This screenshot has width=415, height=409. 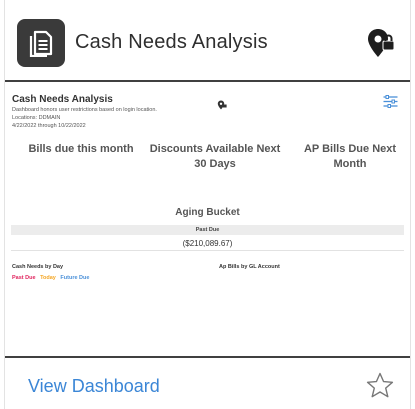 What do you see at coordinates (38, 267) in the screenshot?
I see `cash-needs-by-day-title: Cash Needs by Day` at bounding box center [38, 267].